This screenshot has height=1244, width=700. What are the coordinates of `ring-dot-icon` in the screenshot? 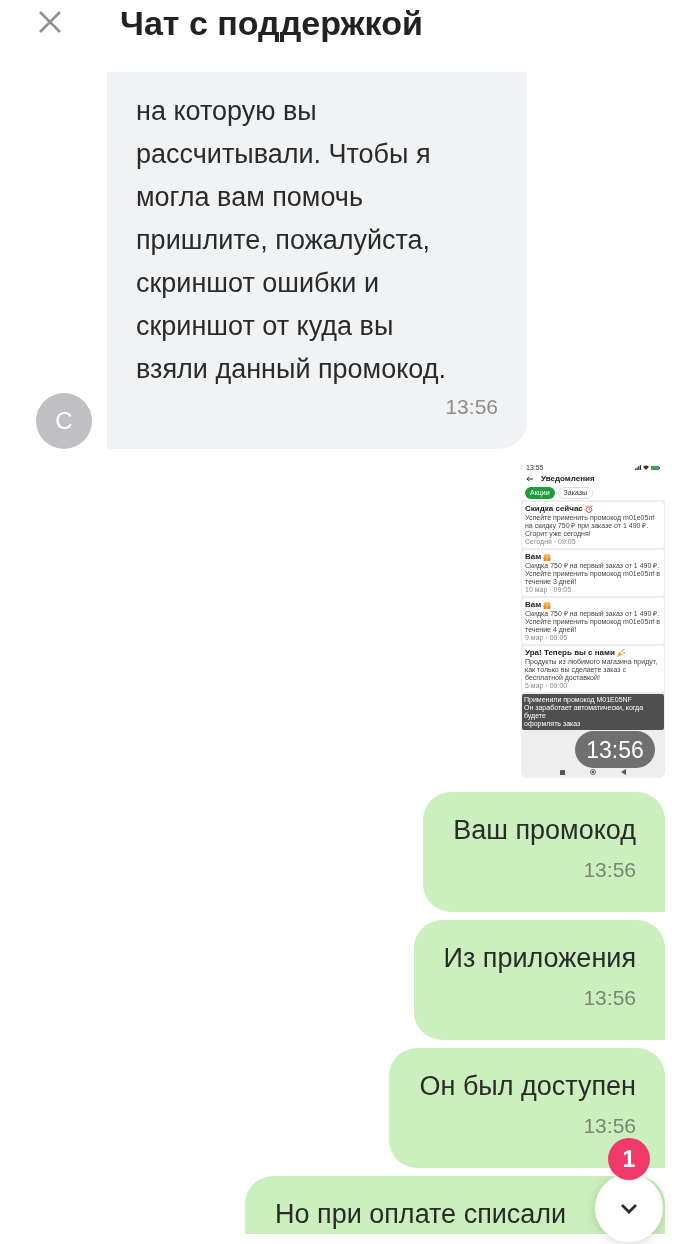 It's located at (593, 772).